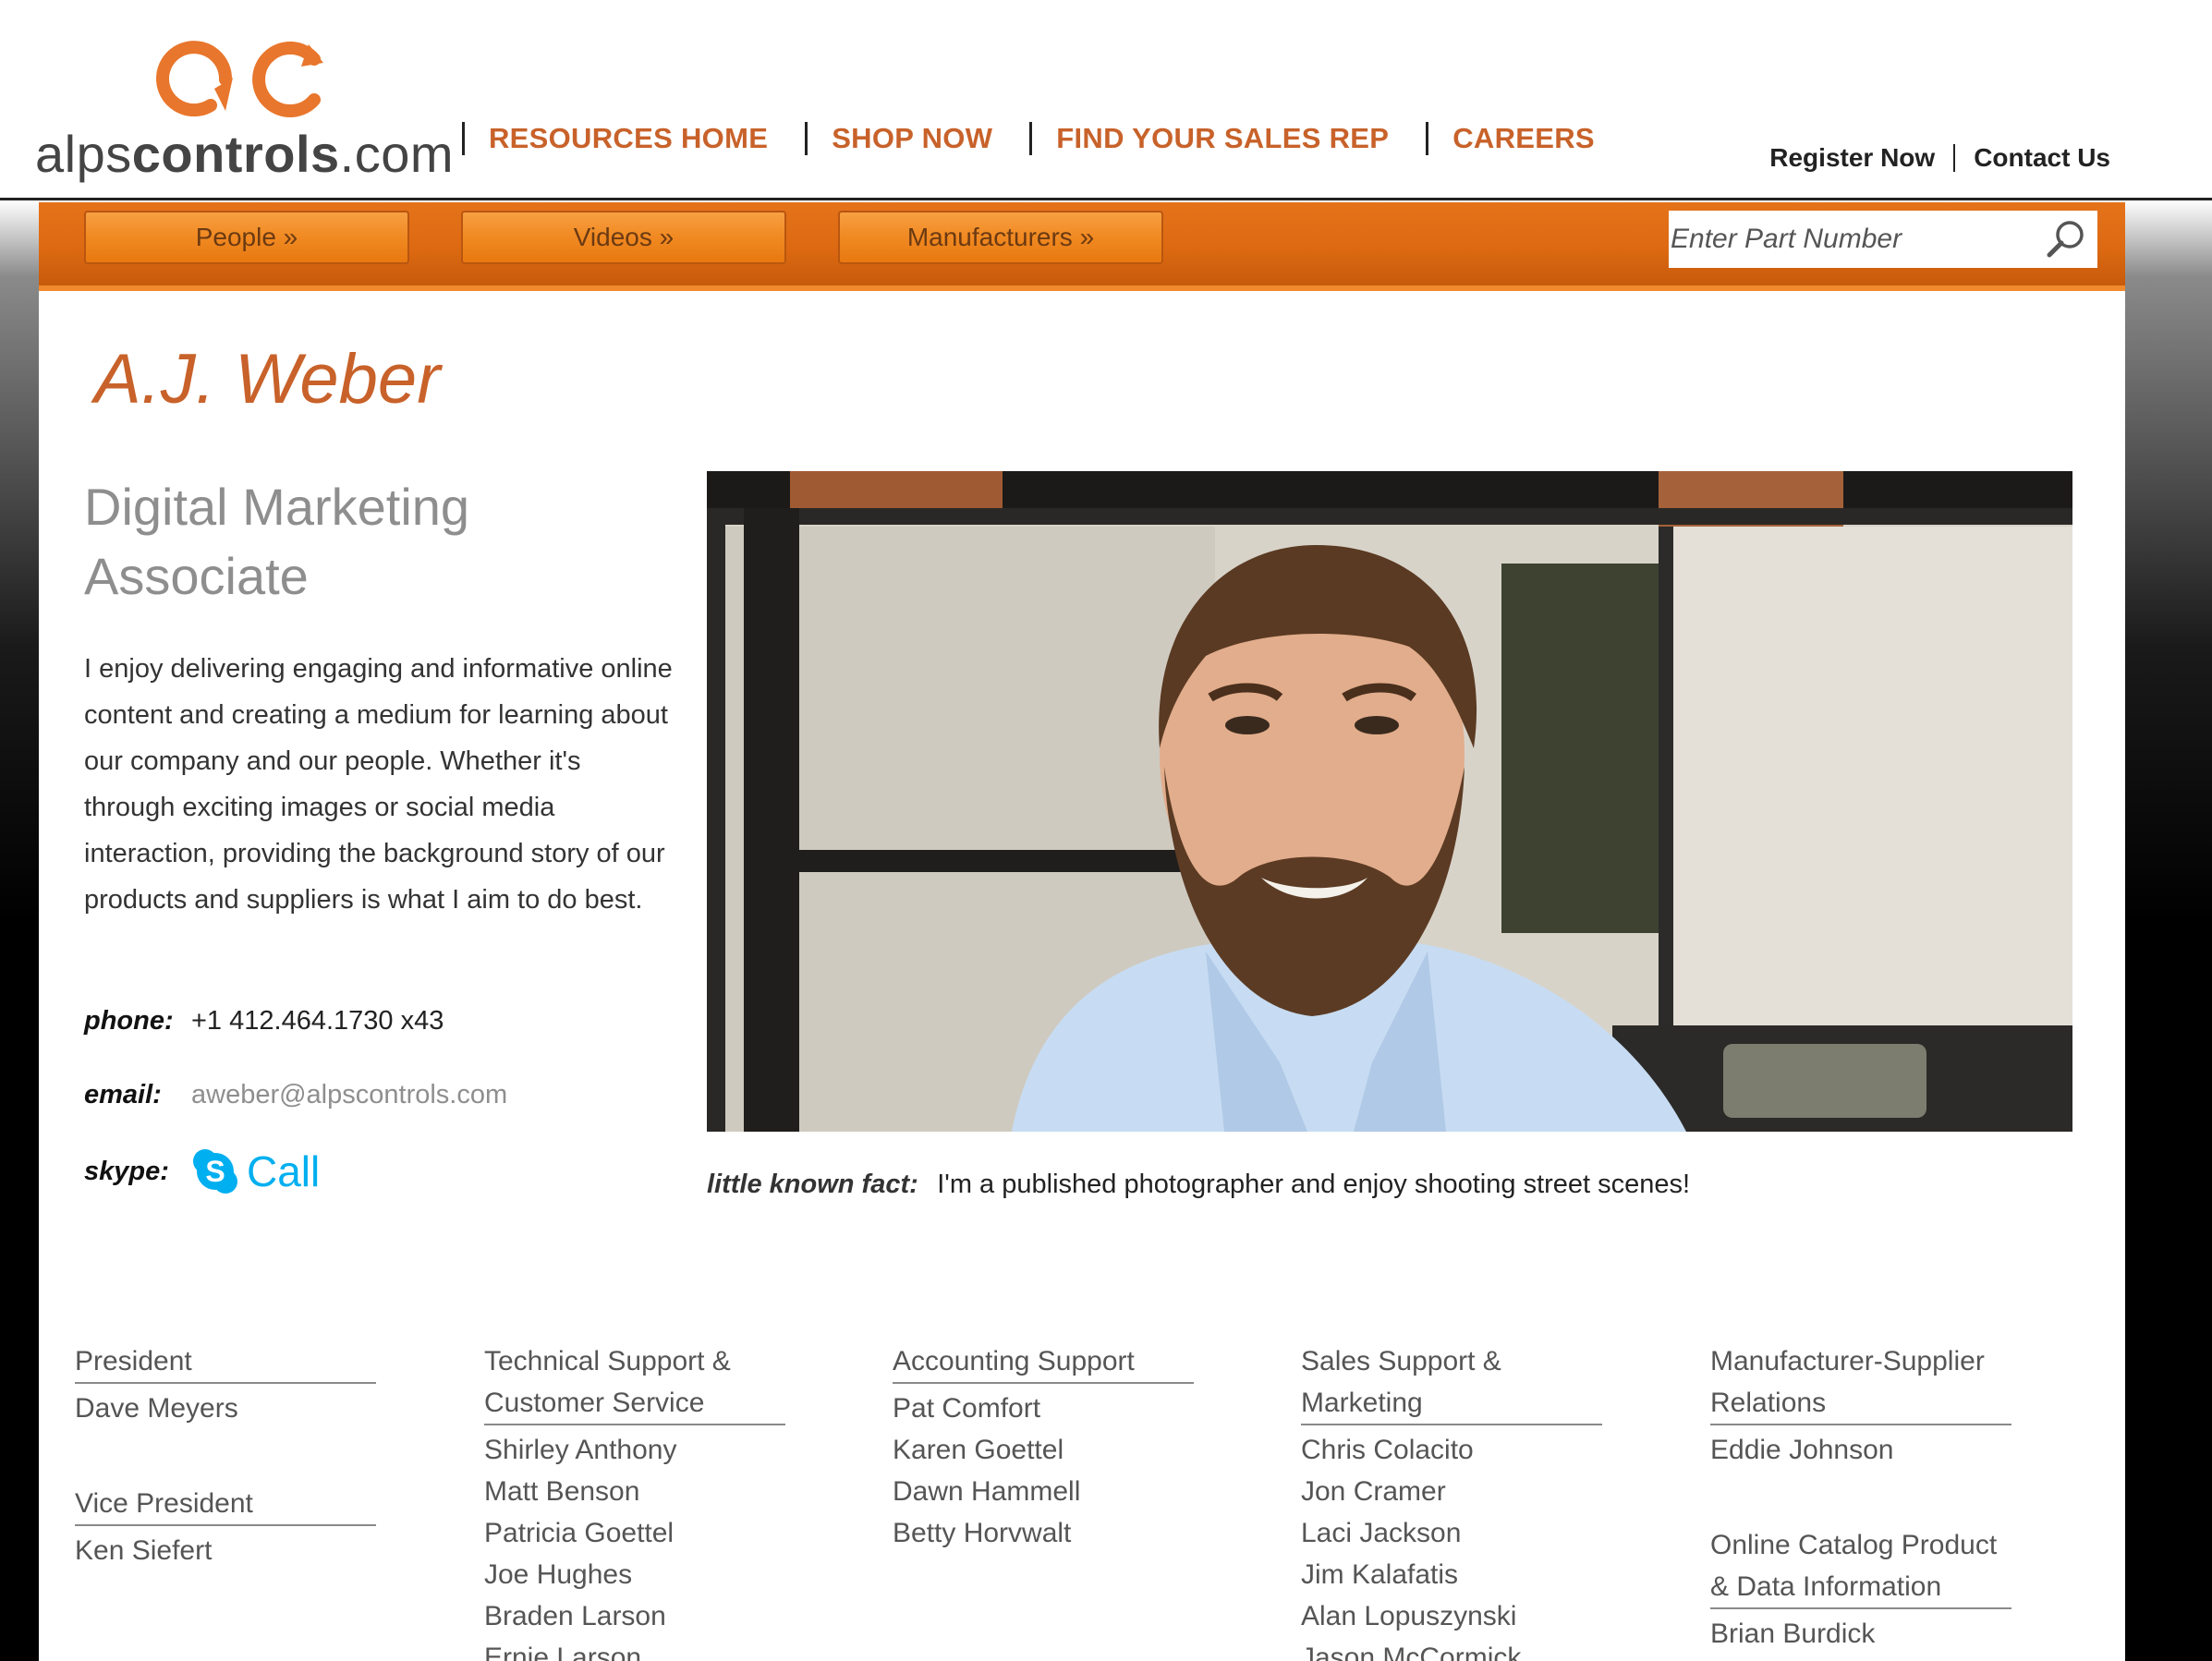 Image resolution: width=2212 pixels, height=1661 pixels. I want to click on directory-member: Dave Meyers, so click(225, 1408).